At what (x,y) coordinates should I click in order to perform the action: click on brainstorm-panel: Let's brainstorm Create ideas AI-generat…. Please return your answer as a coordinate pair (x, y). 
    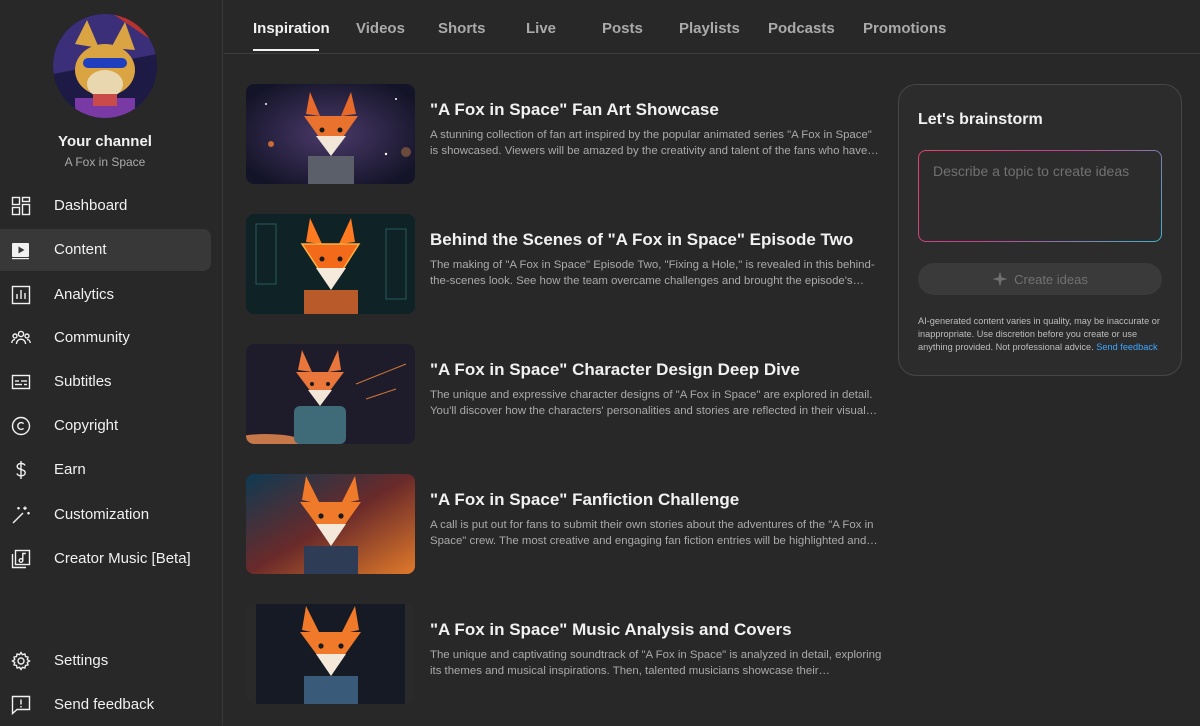
    Looking at the image, I should click on (1040, 230).